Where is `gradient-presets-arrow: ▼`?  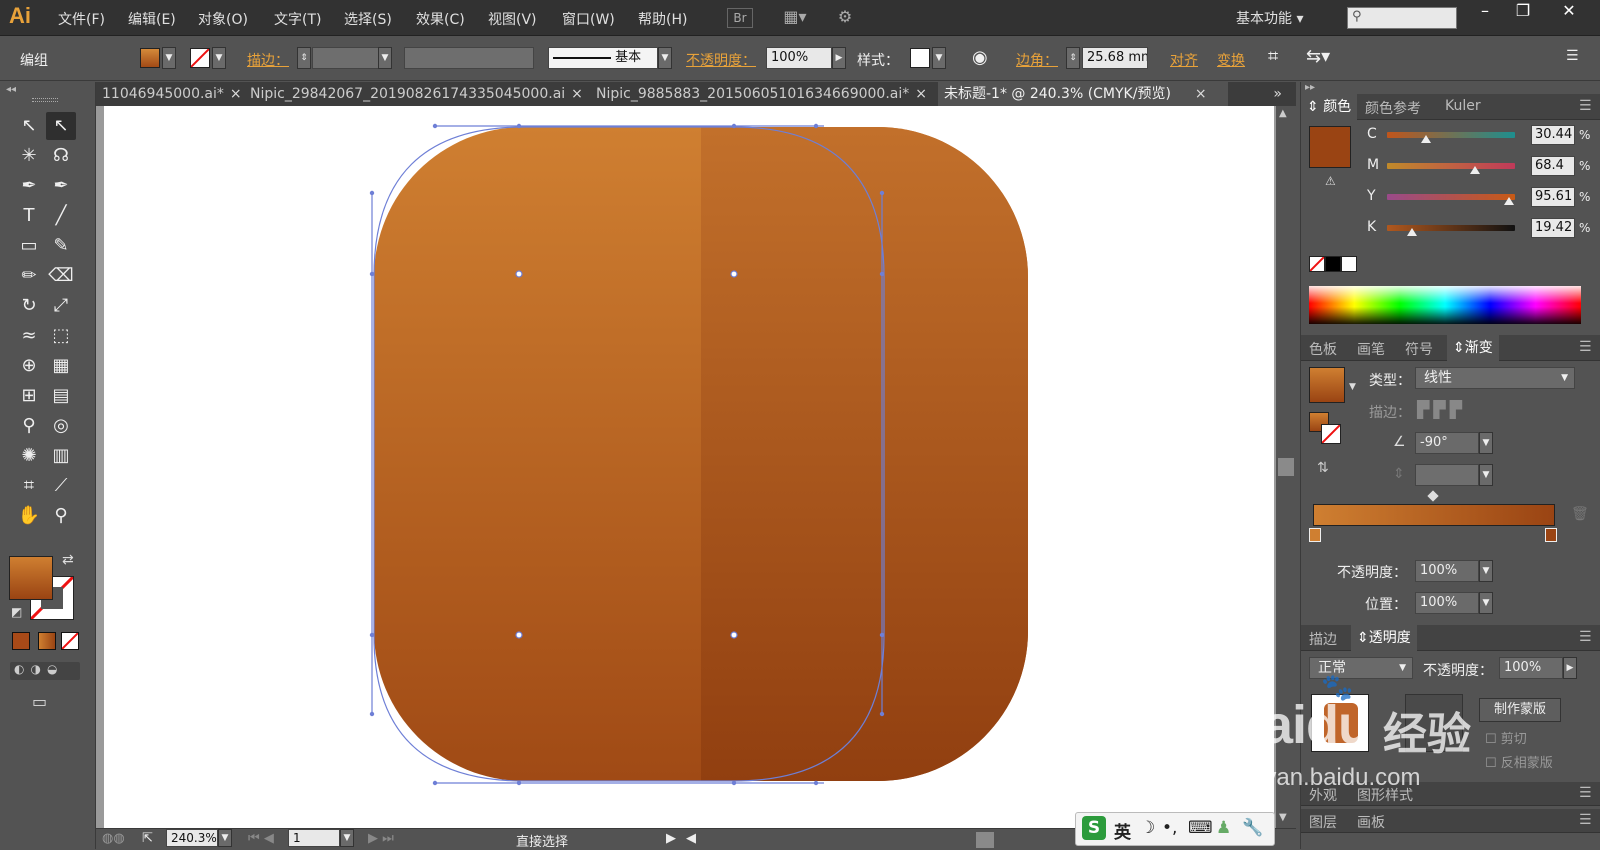
gradient-presets-arrow: ▼ is located at coordinates (1352, 387).